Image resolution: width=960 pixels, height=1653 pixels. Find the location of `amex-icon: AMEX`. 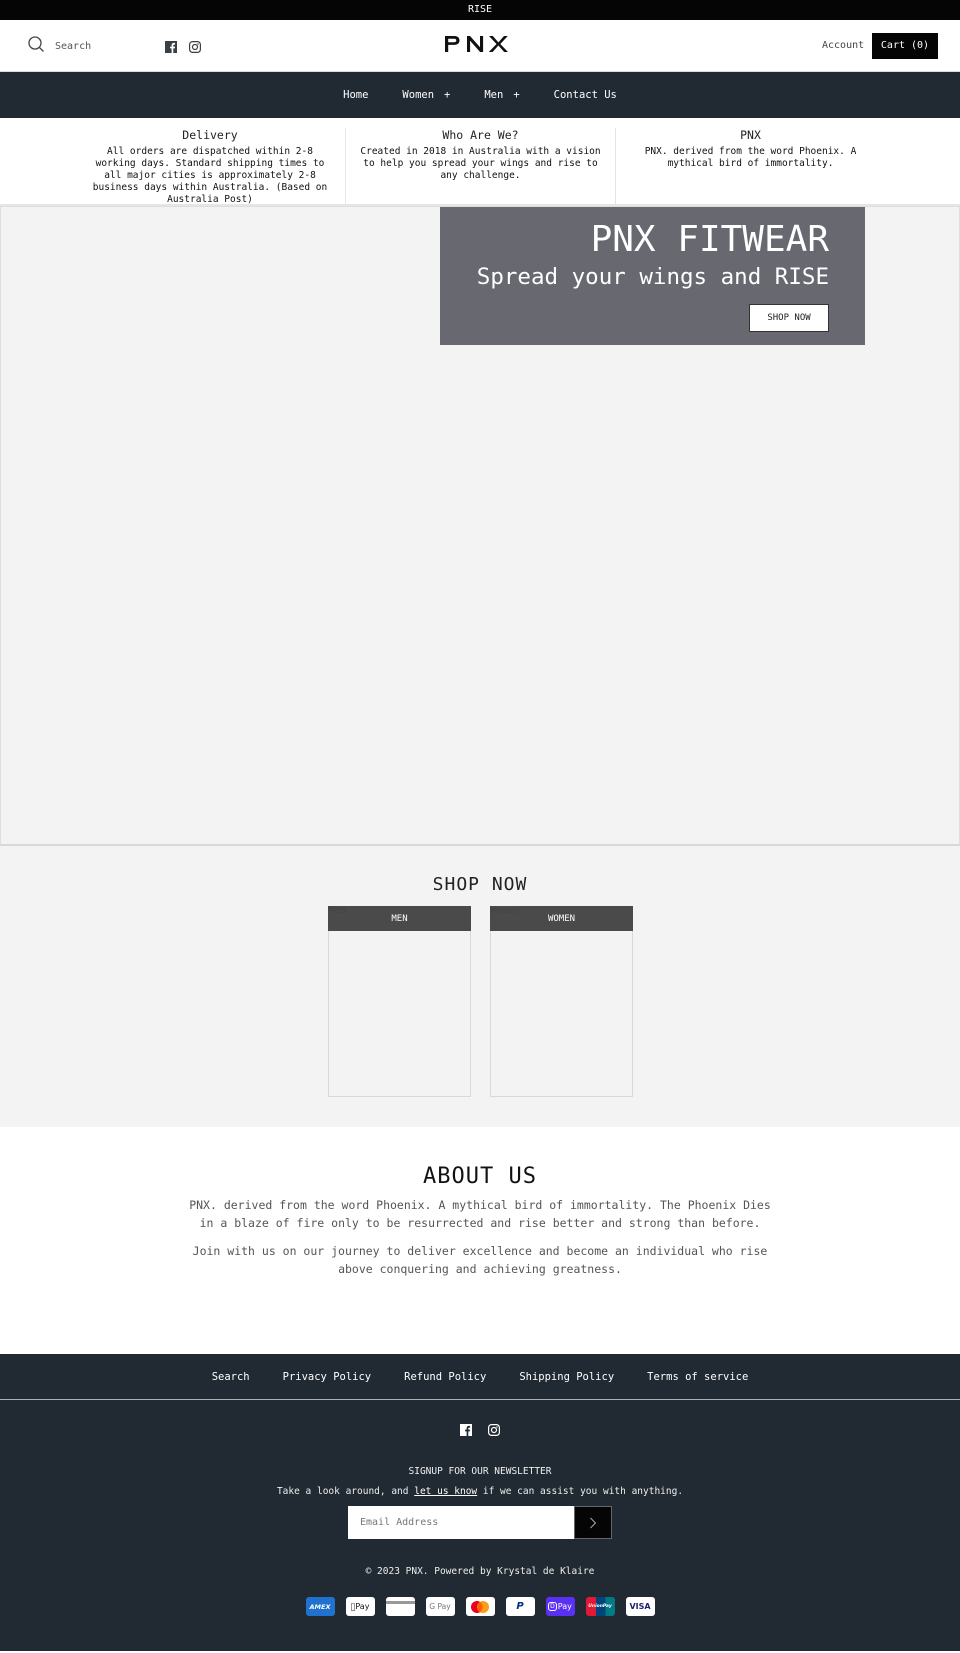

amex-icon: AMEX is located at coordinates (320, 1606).